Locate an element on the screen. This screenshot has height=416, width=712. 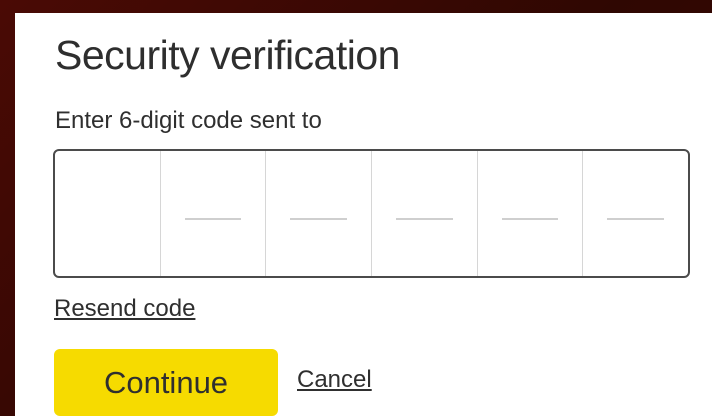
code-instruction: Enter 6-digit code sent to is located at coordinates (188, 120).